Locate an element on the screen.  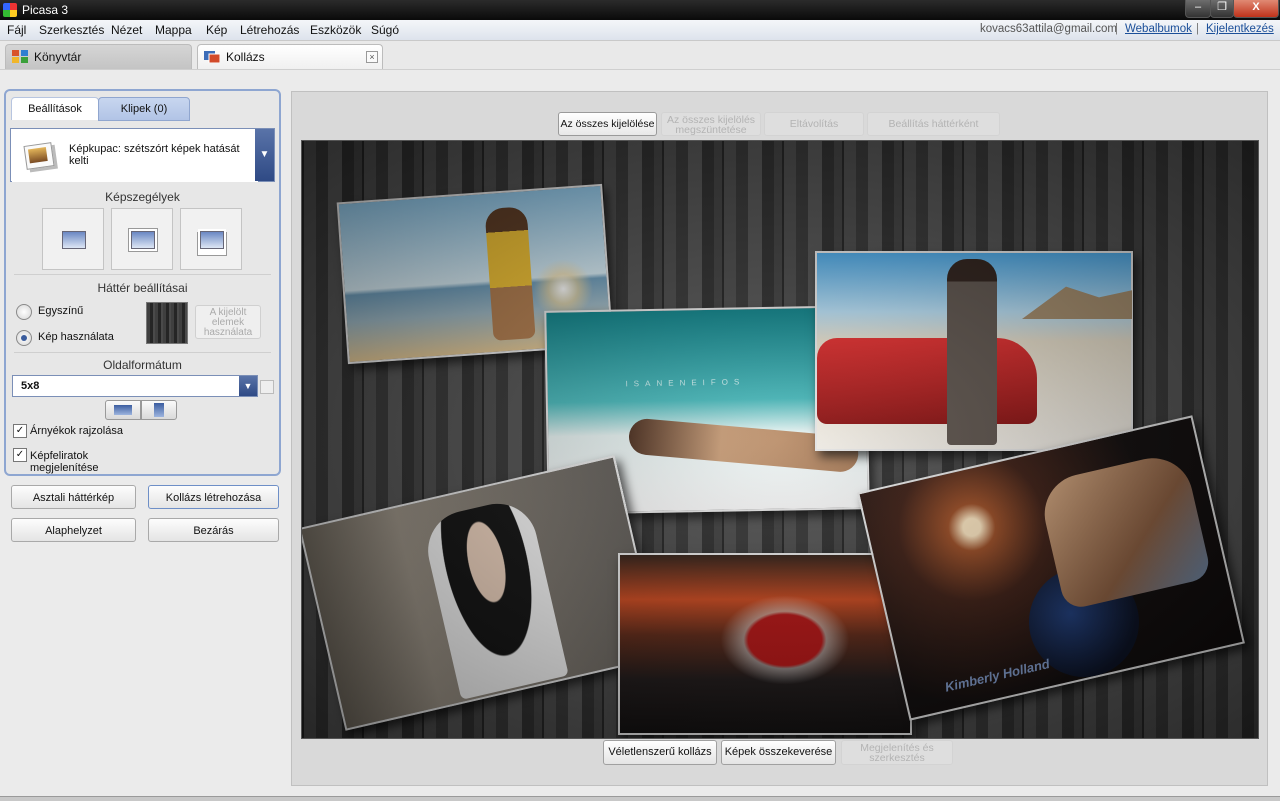
menu-create: Létrehozás is located at coordinates (269, 30).